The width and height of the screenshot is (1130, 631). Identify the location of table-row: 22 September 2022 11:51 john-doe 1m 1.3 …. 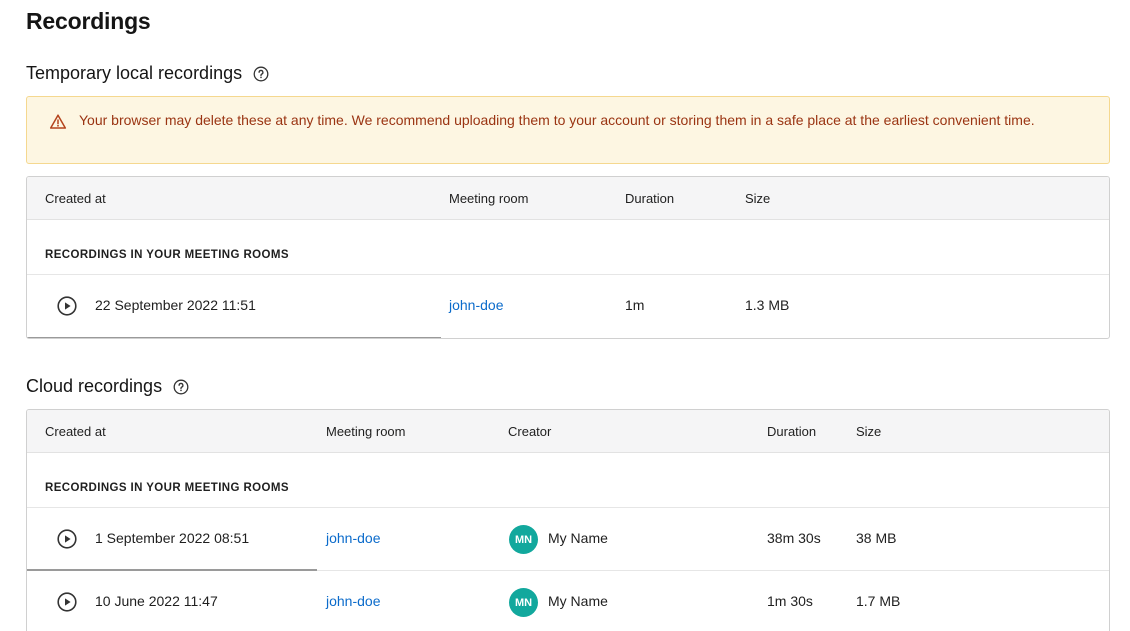
(568, 306).